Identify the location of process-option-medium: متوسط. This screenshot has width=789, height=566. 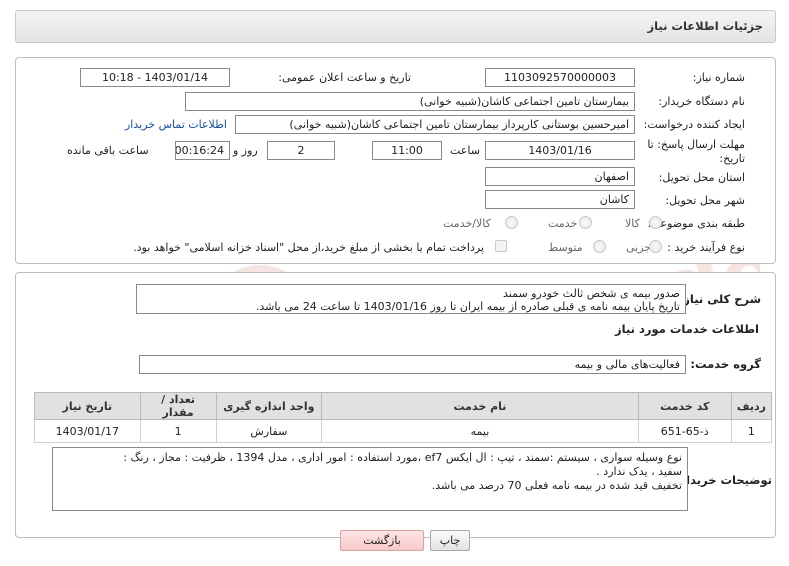
(565, 247).